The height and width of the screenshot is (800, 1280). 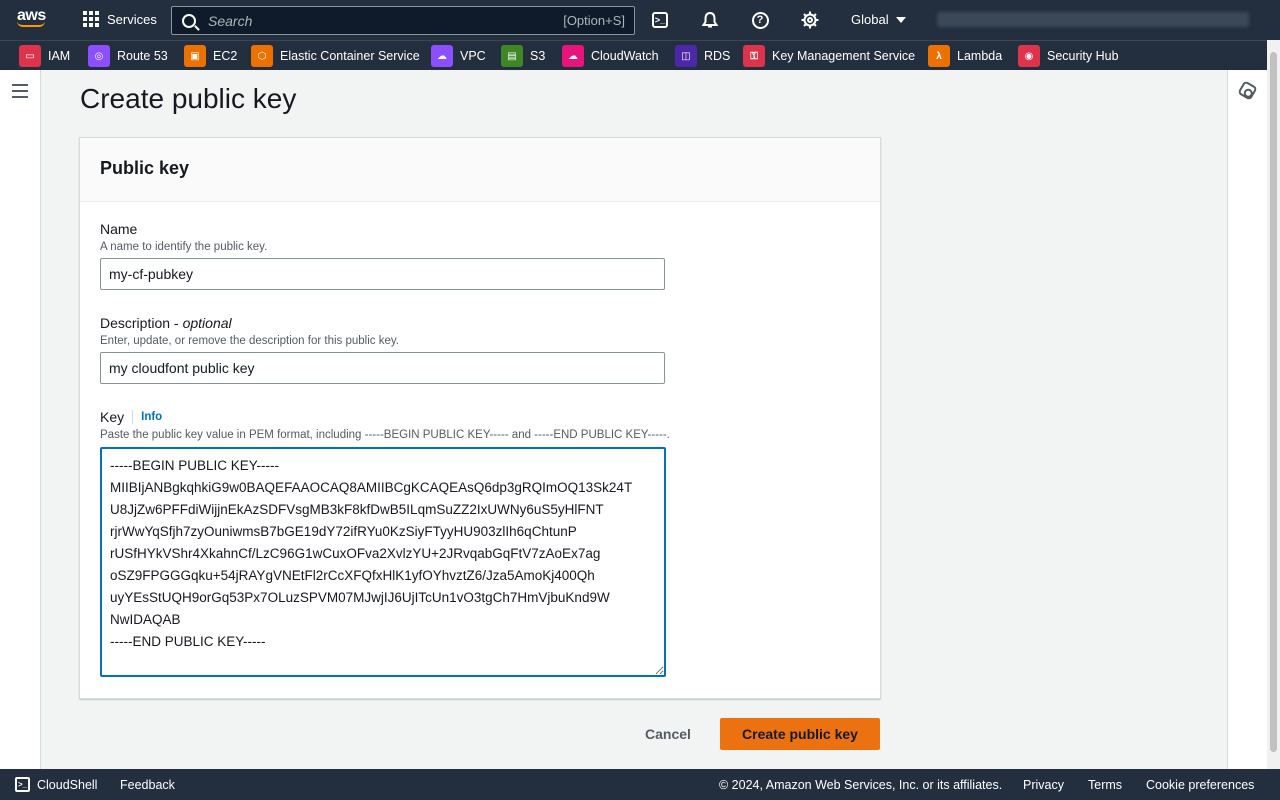 I want to click on key-label-row: Key Info, so click(x=385, y=417).